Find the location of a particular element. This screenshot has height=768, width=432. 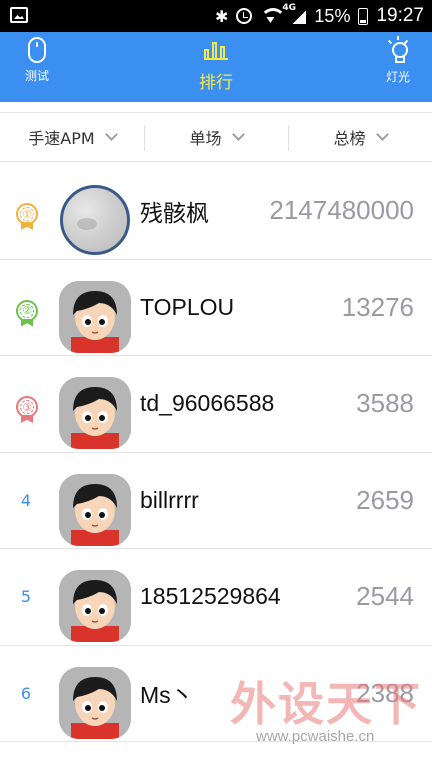

player-name: billrrrr is located at coordinates (169, 499).